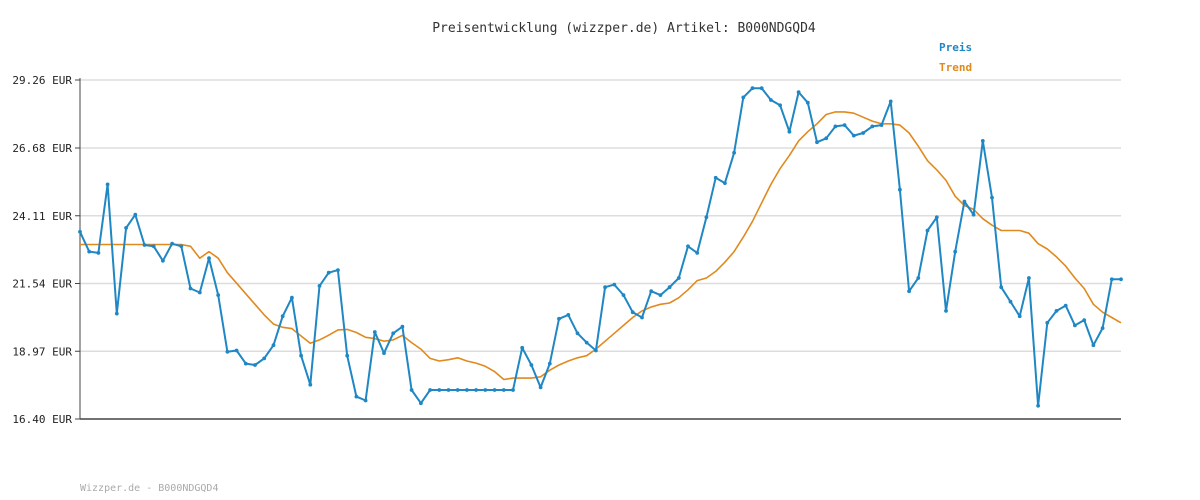  Describe the element at coordinates (42, 284) in the screenshot. I see `y-tick-label: 21.54 EUR` at that location.